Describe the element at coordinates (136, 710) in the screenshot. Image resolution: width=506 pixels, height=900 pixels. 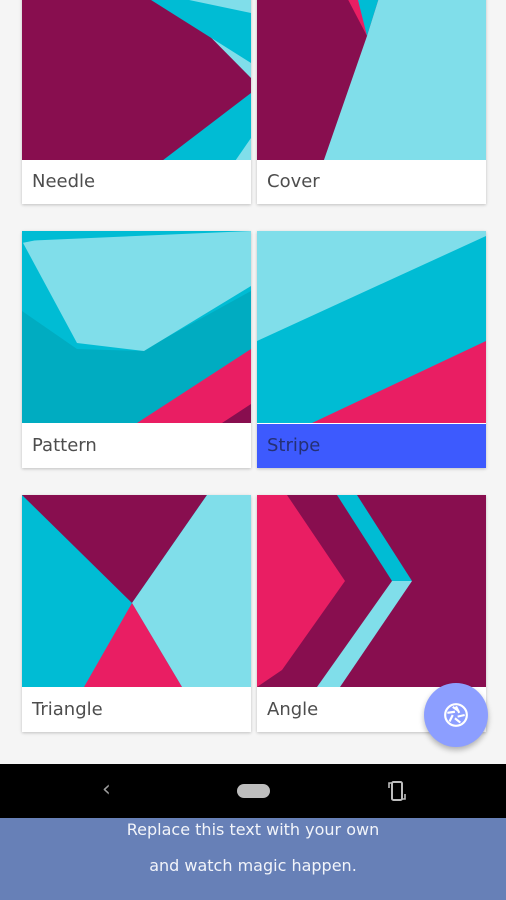
I see `card-label: Triangle` at that location.